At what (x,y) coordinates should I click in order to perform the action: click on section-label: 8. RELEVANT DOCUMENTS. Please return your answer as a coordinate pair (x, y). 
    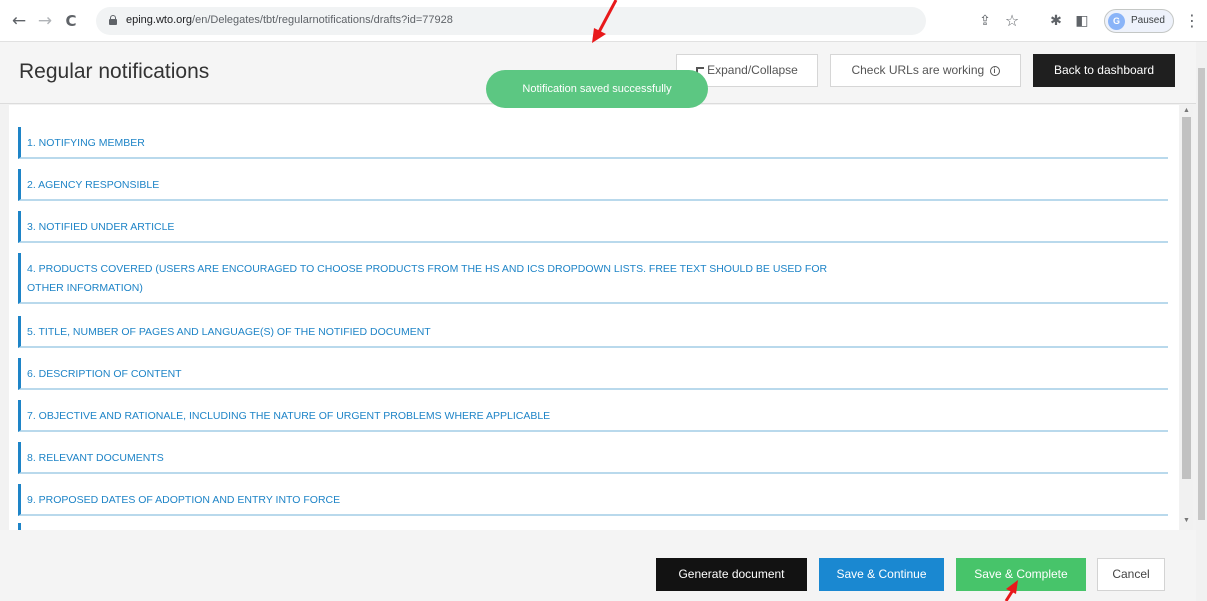
    Looking at the image, I should click on (95, 458).